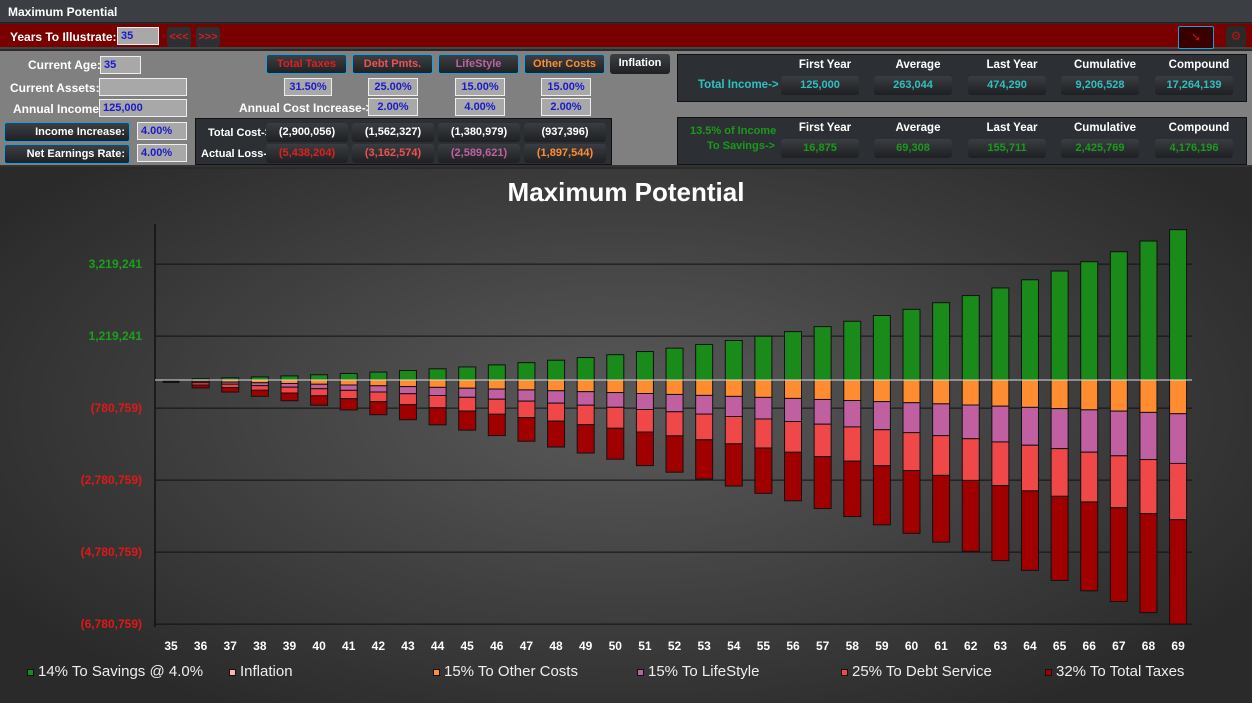 Image resolution: width=1252 pixels, height=703 pixels. I want to click on lifestyle-rate-input: 15.00%, so click(480, 87).